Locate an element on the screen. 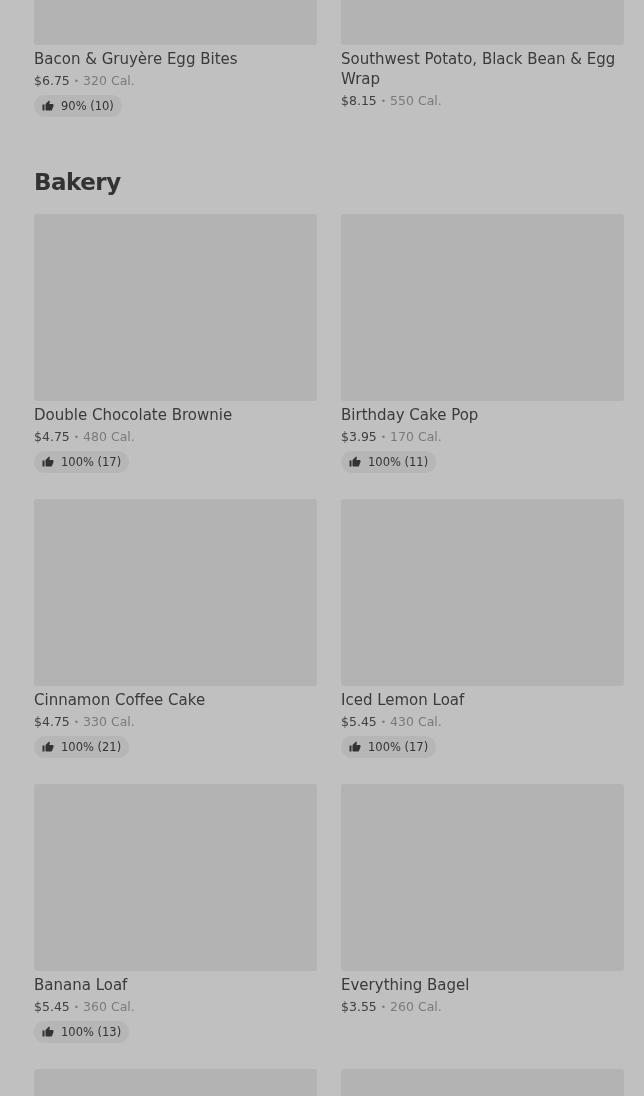 This screenshot has width=644, height=1096. item-name: Iced Lemon Loaf is located at coordinates (403, 700).